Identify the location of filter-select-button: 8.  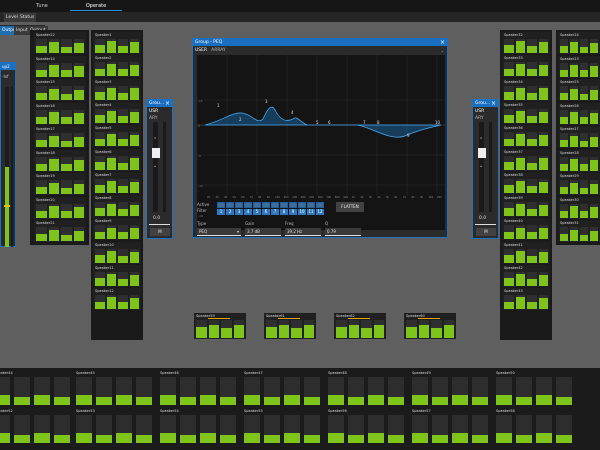
(284, 212).